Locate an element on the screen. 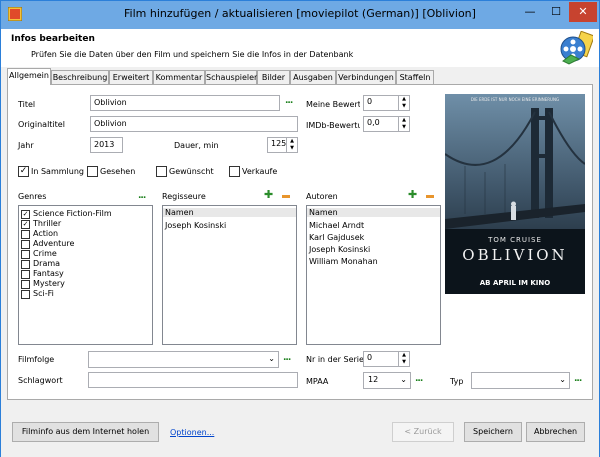 This screenshot has height=457, width=600. film-reel-icon is located at coordinates (576, 48).